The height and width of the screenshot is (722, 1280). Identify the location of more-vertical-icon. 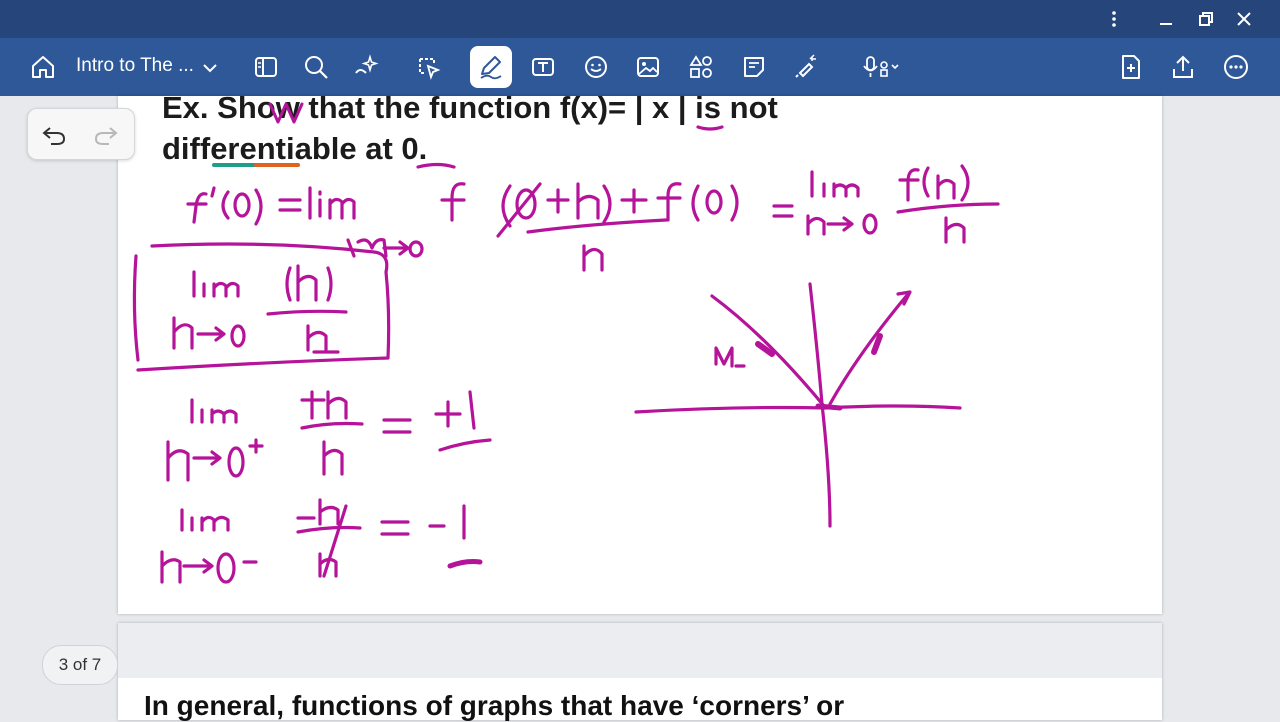
(1114, 19).